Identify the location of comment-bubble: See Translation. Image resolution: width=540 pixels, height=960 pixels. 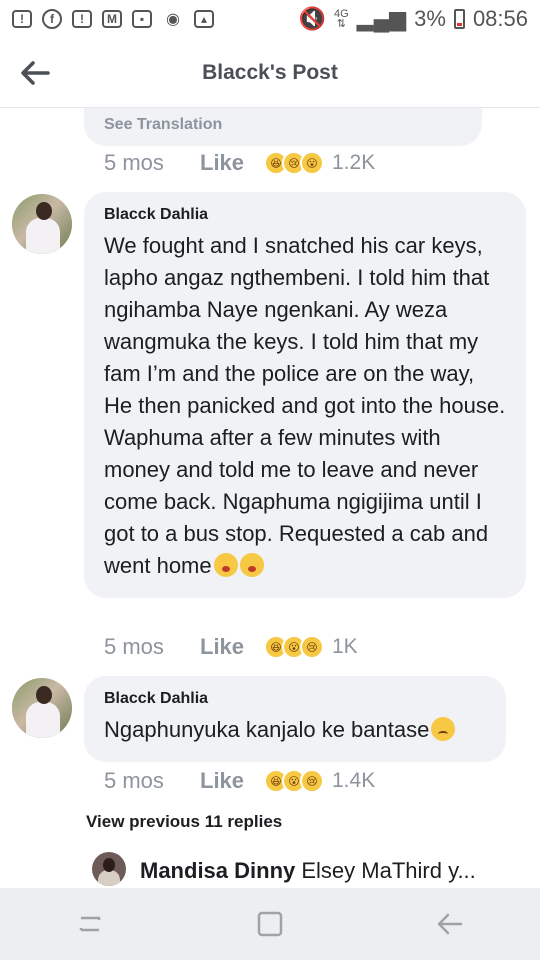
(283, 127).